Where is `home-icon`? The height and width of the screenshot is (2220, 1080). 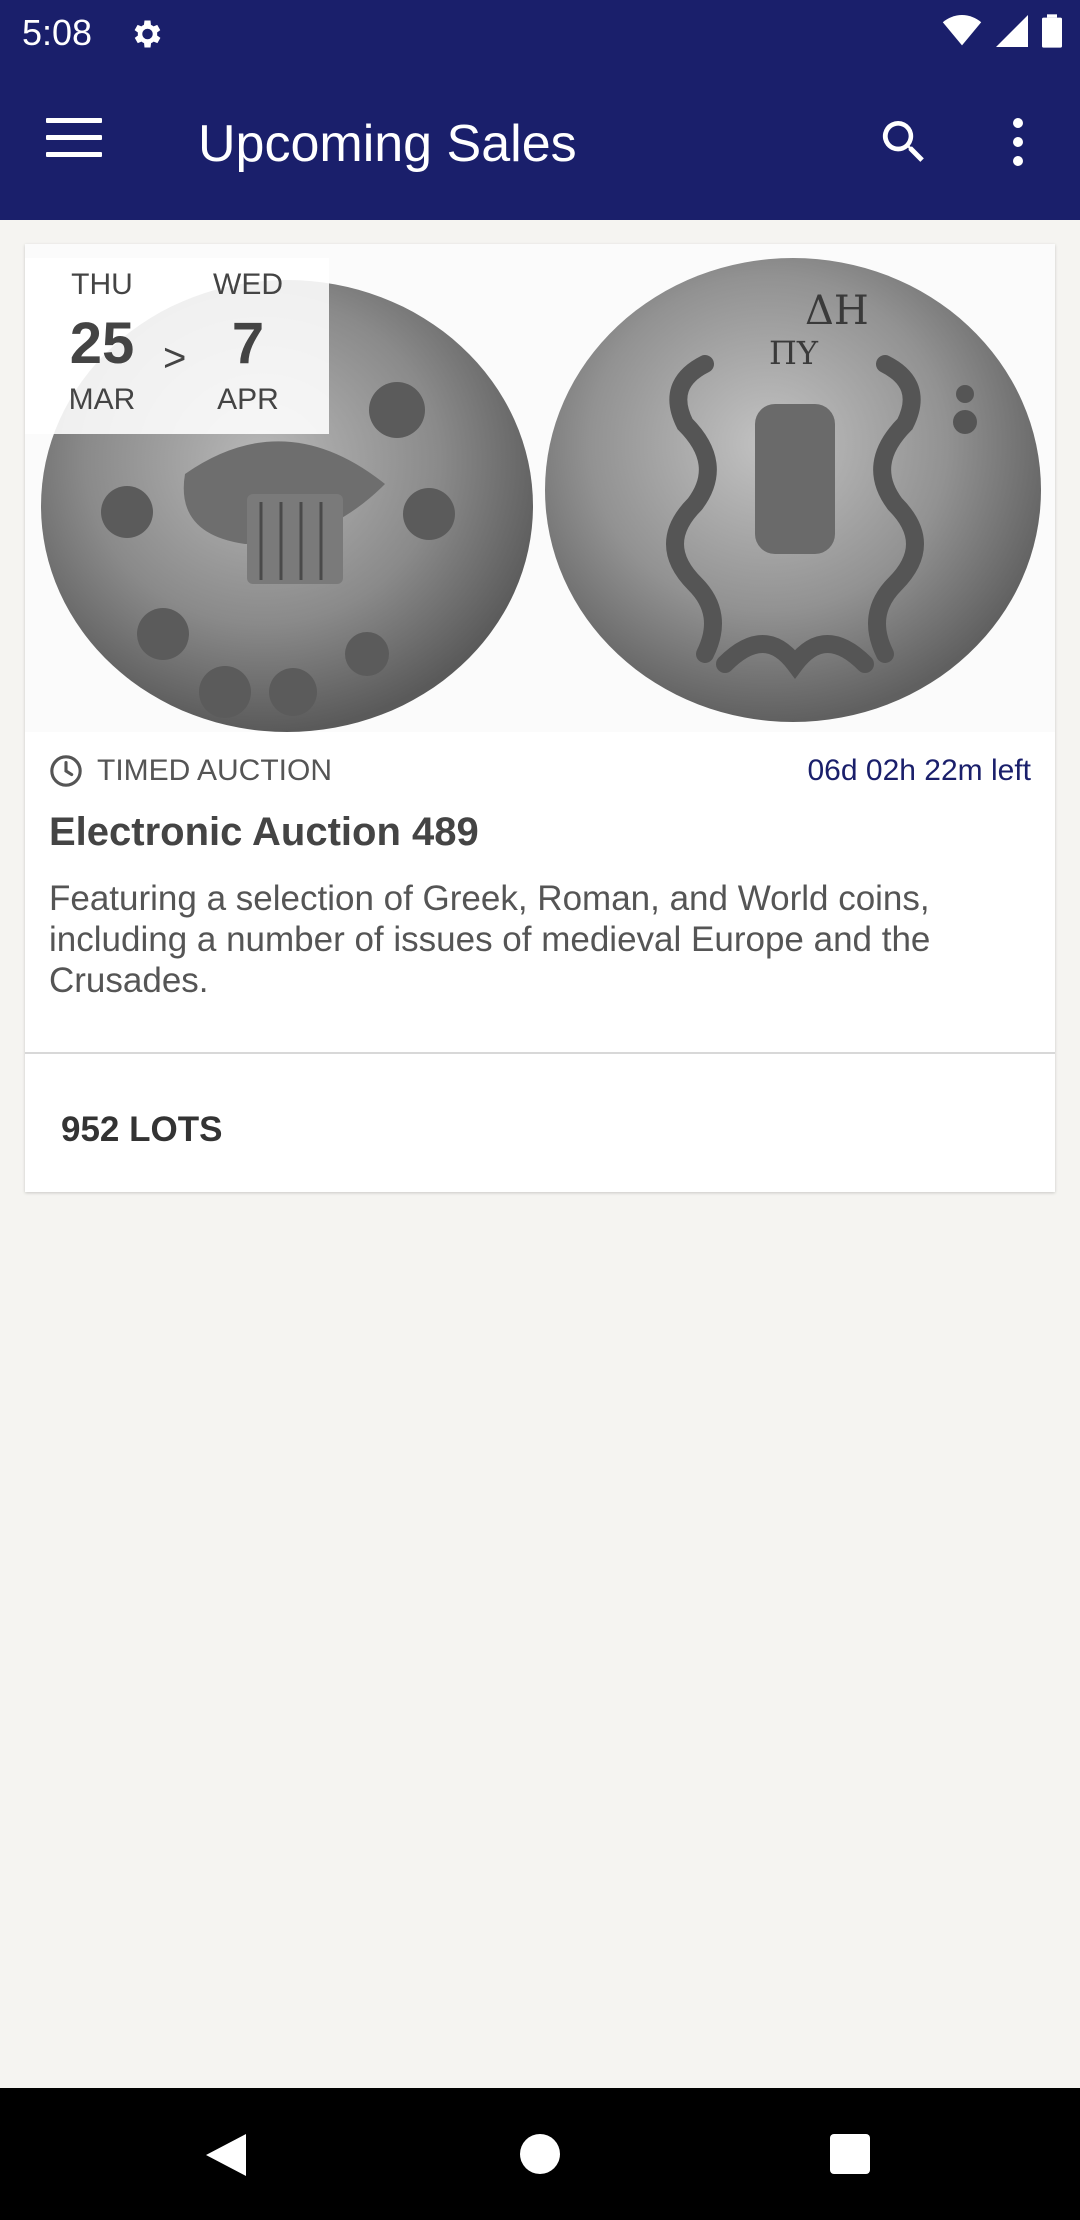
home-icon is located at coordinates (540, 2154).